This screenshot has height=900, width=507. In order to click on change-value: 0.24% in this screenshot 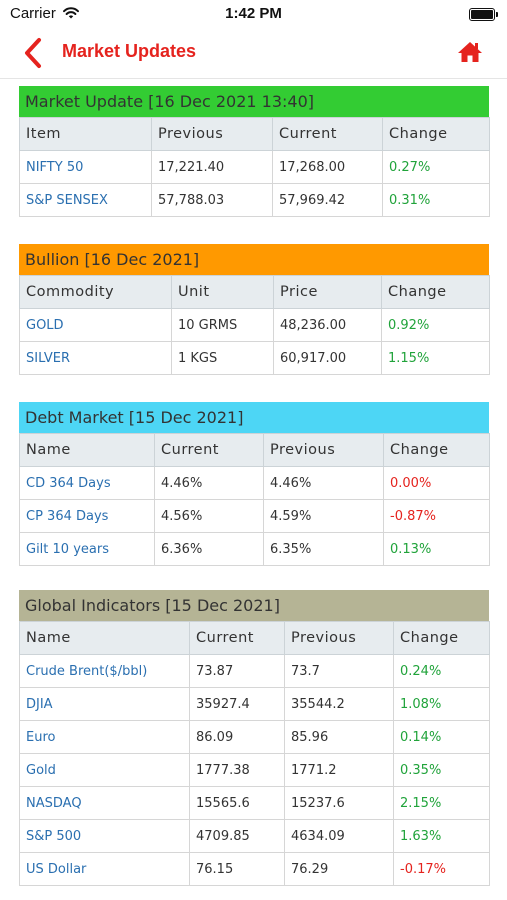, I will do `click(441, 671)`.